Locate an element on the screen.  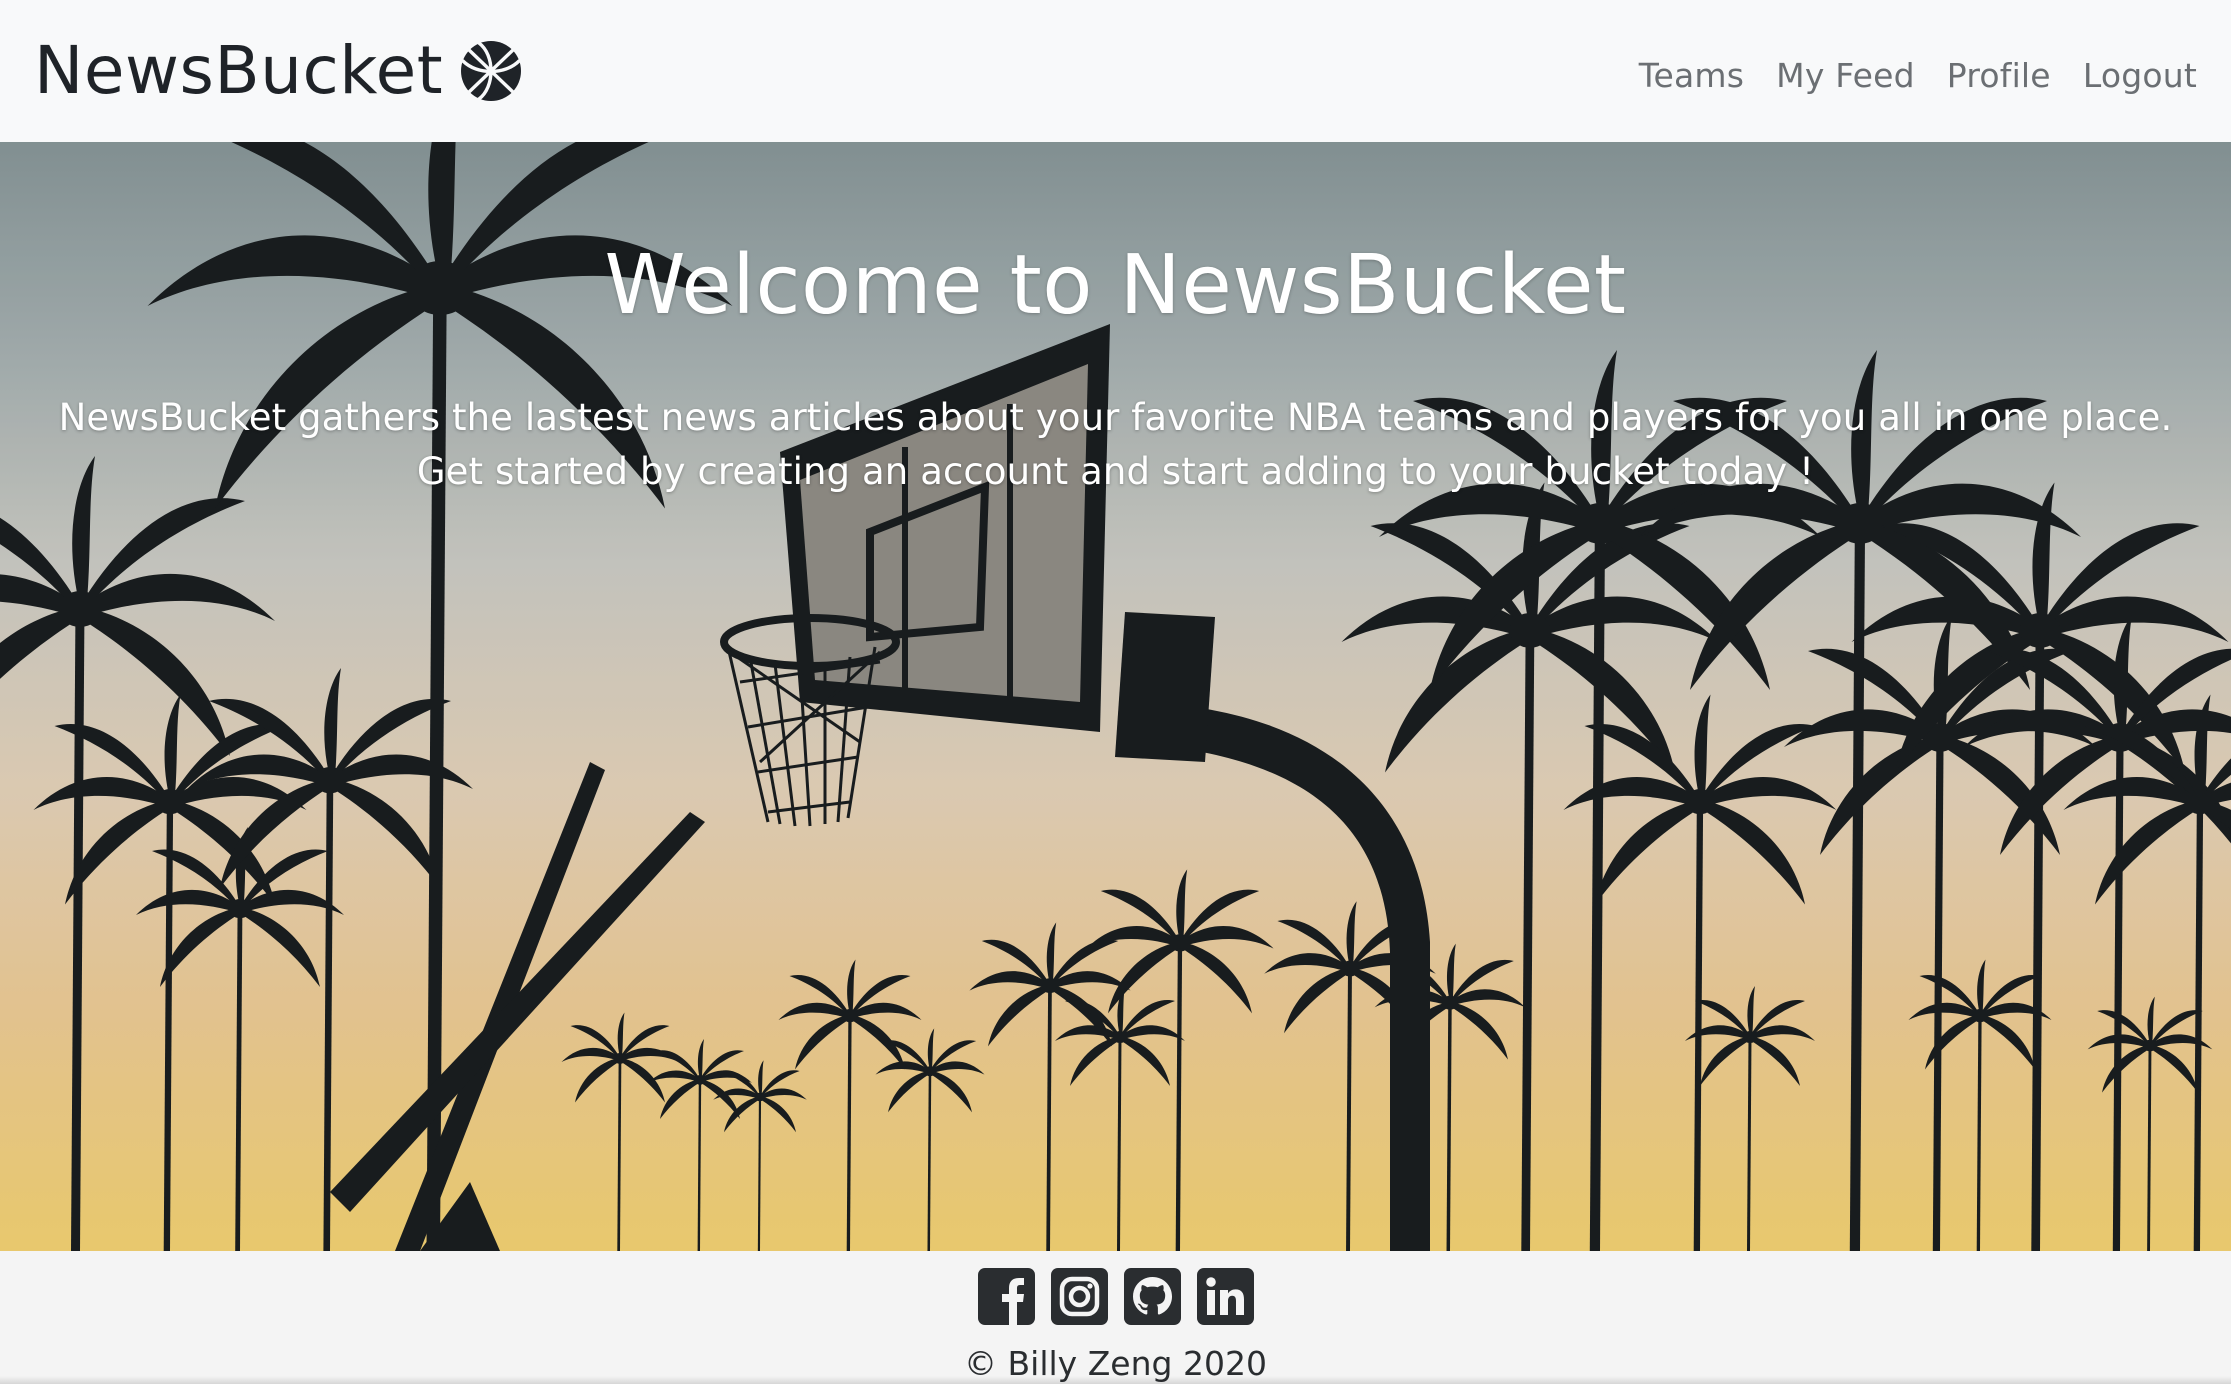
nav-link-teams: Teams is located at coordinates (1691, 75).